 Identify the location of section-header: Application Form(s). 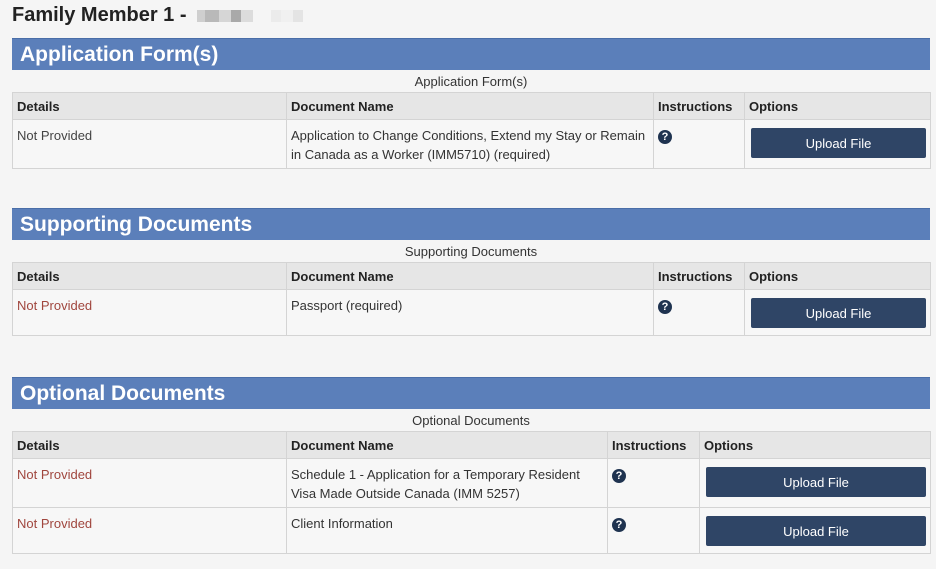
(471, 54).